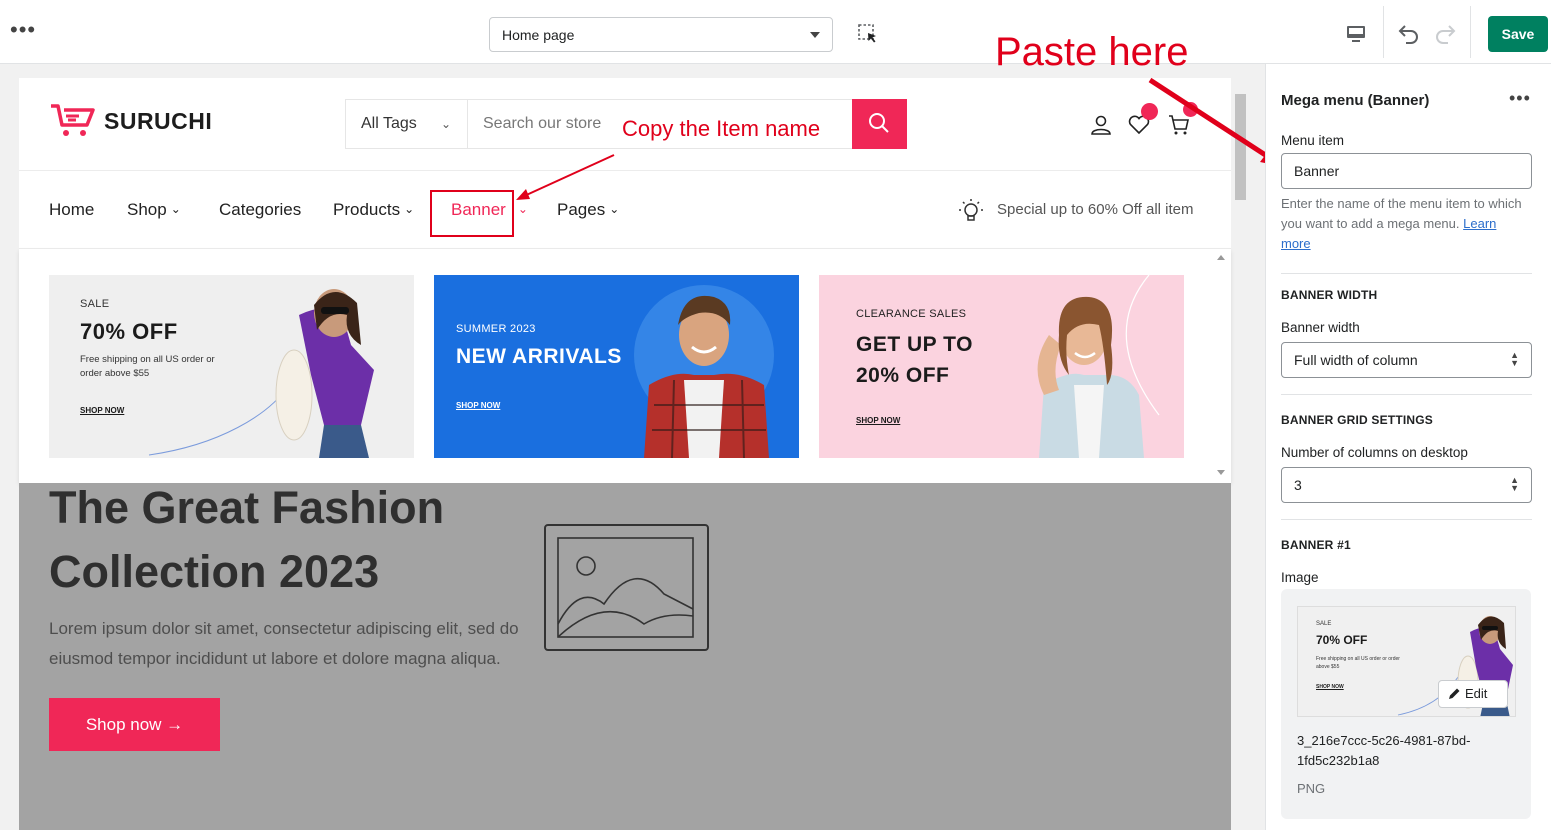 Image resolution: width=1551 pixels, height=830 pixels. Describe the element at coordinates (1317, 171) in the screenshot. I see `menu-item-value: Banner` at that location.